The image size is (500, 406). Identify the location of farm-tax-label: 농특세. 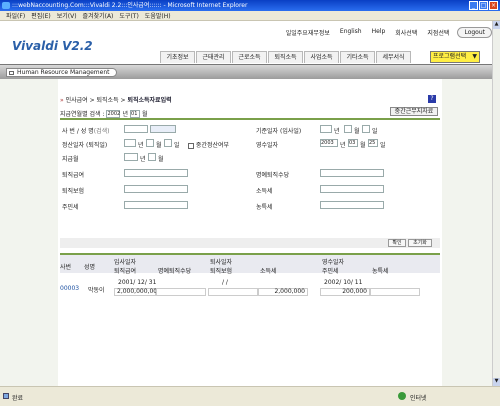
(264, 207).